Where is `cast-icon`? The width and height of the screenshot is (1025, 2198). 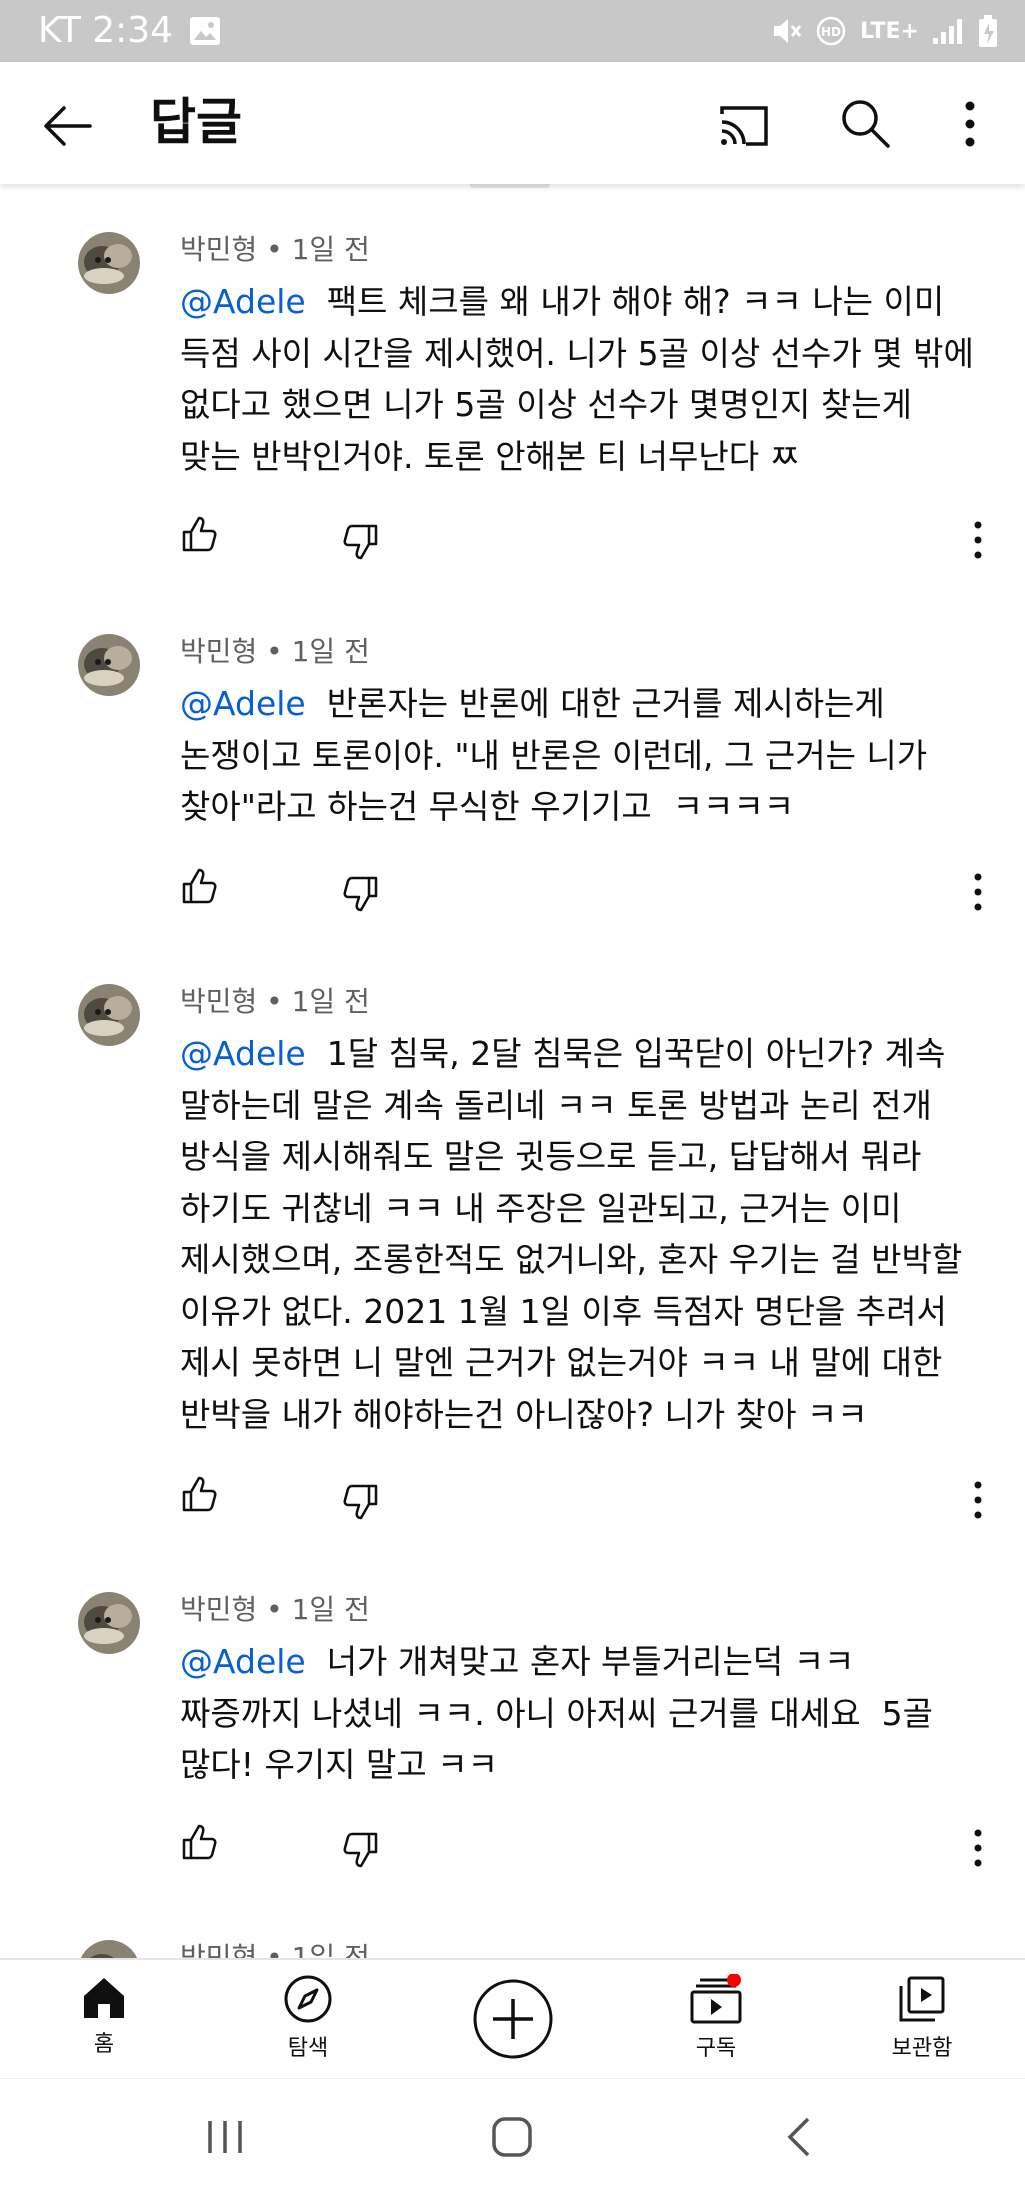
cast-icon is located at coordinates (744, 126).